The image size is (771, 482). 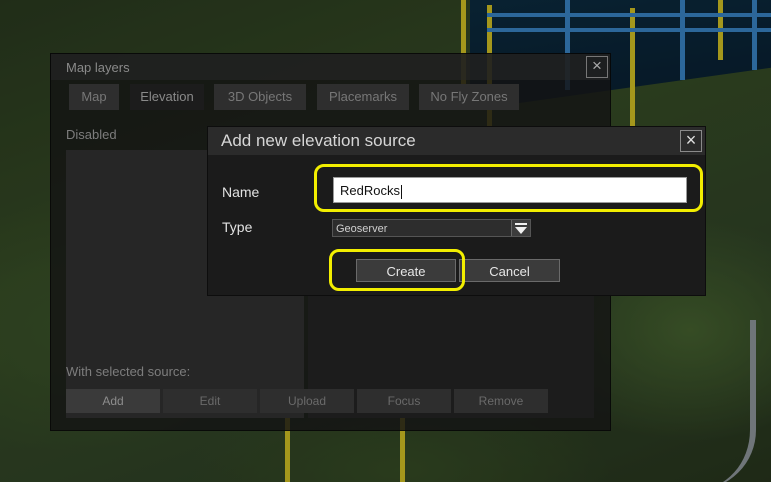 I want to click on dialog-close-icon: ×, so click(x=691, y=141).